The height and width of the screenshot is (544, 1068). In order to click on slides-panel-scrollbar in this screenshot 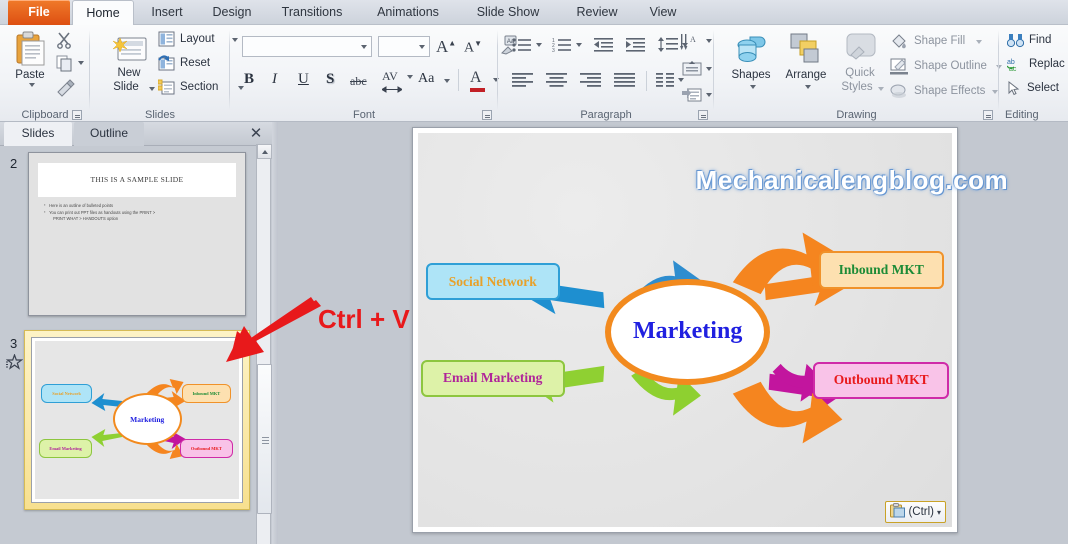, I will do `click(264, 344)`.